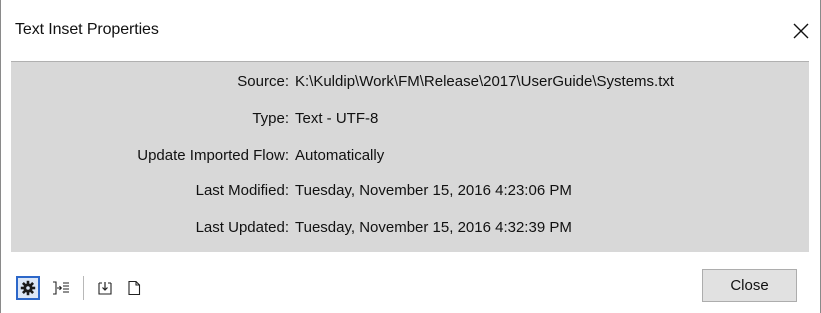 This screenshot has width=821, height=313. I want to click on open-source-file-icon, so click(134, 288).